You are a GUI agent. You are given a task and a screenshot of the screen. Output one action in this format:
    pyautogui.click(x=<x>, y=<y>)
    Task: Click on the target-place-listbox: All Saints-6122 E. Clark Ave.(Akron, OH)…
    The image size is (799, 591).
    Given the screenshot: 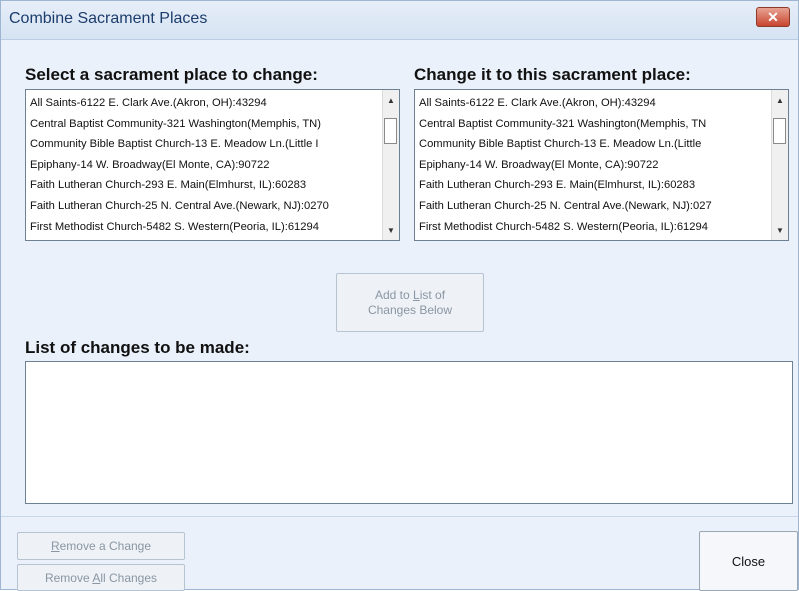 What is the action you would take?
    pyautogui.click(x=601, y=165)
    